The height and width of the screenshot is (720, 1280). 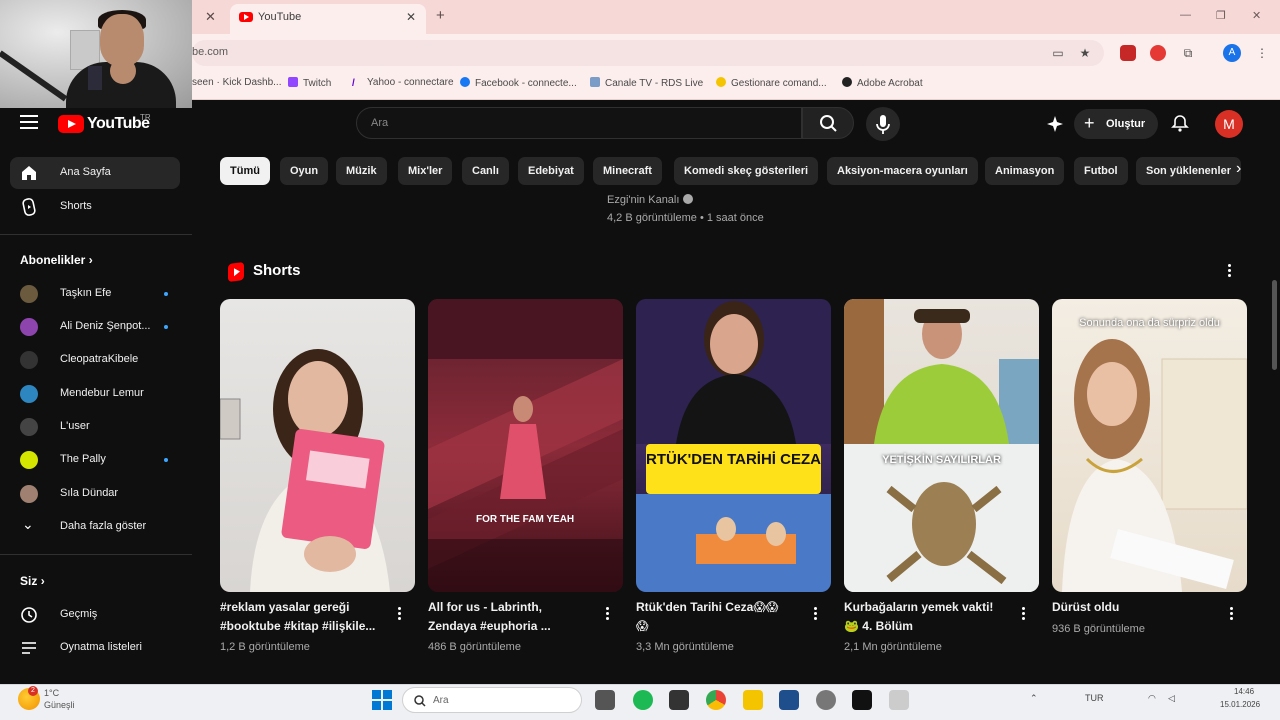 I want to click on chip: Müzik, so click(x=361, y=171).